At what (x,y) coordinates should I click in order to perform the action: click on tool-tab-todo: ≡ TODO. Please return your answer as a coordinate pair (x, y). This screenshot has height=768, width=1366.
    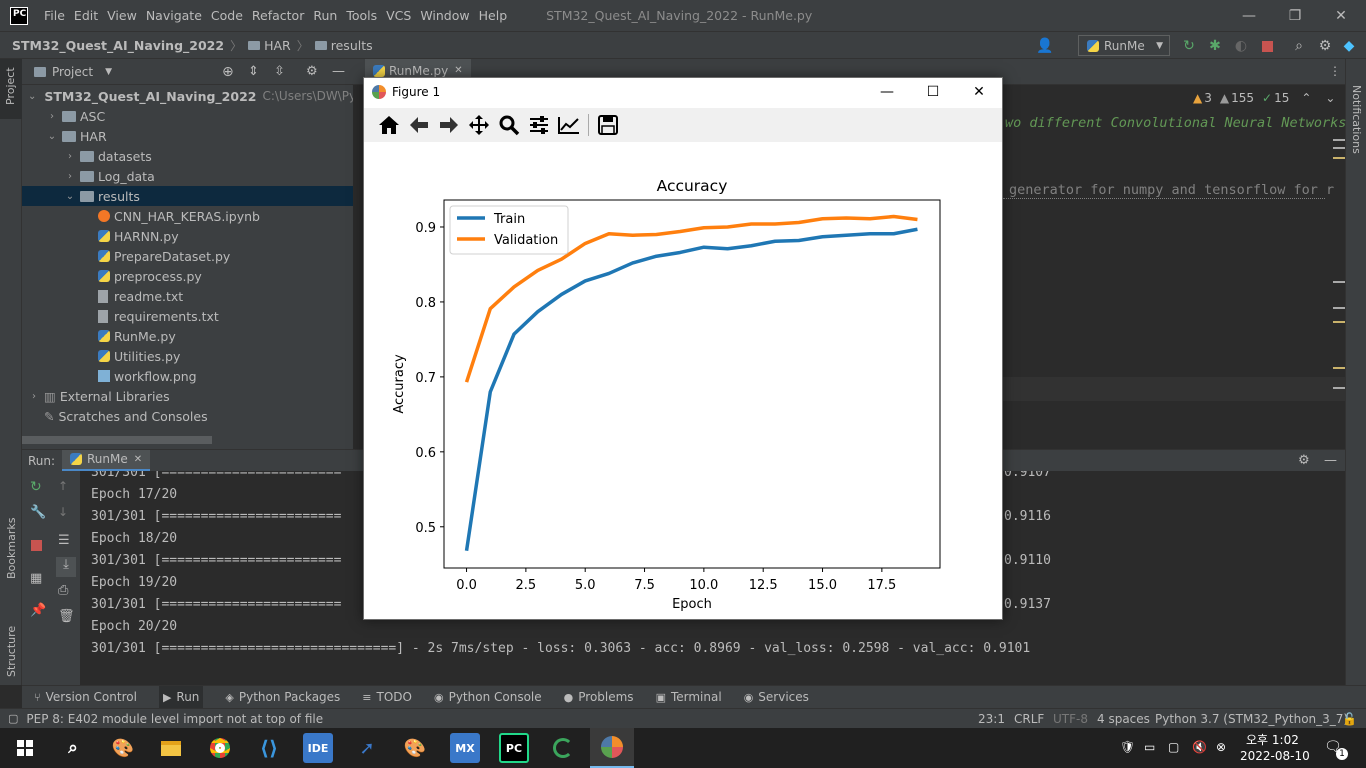
    Looking at the image, I should click on (387, 697).